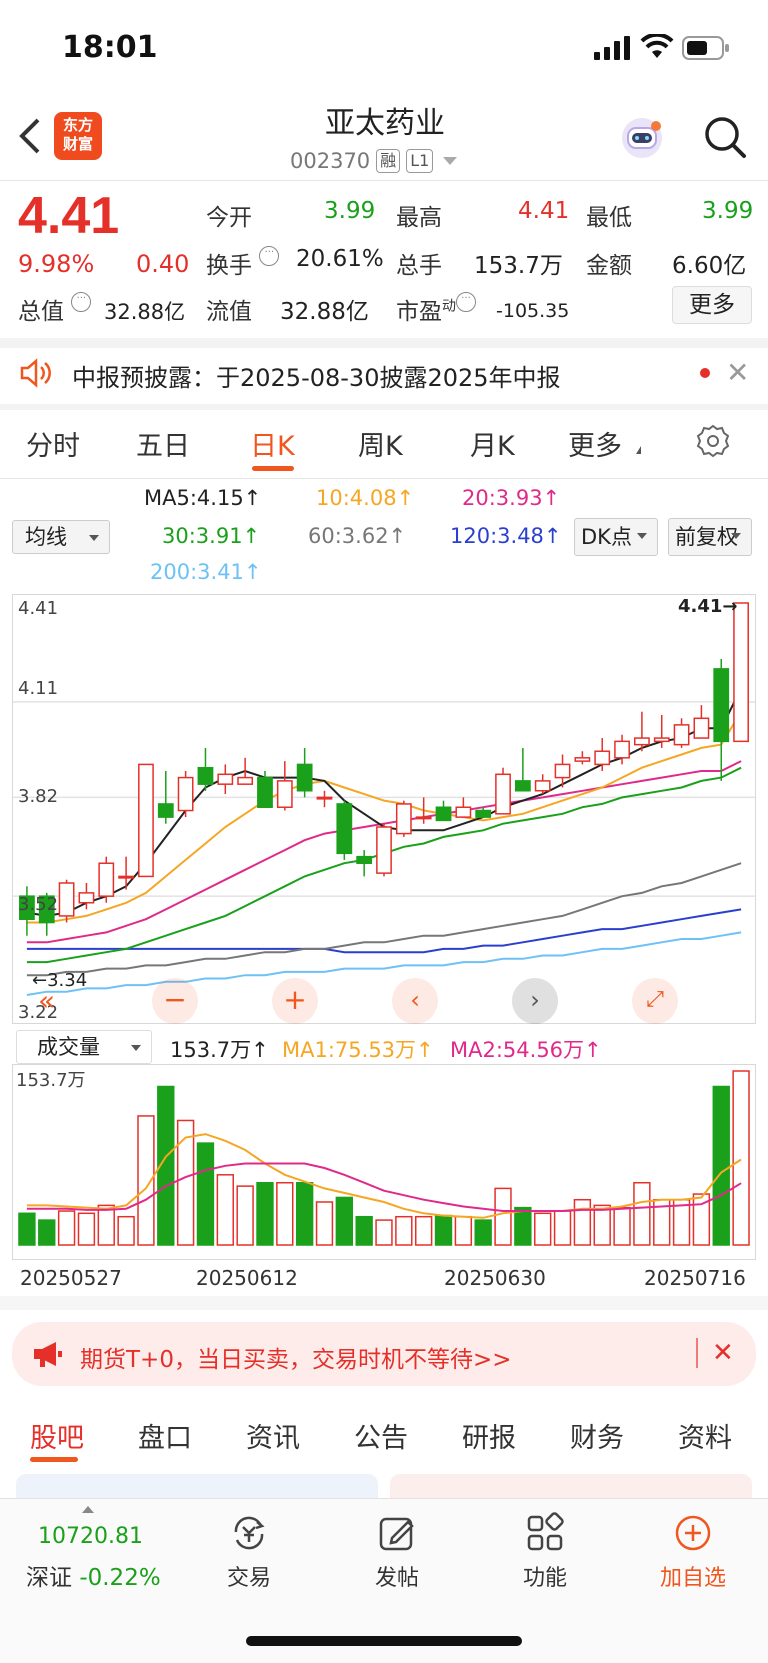  What do you see at coordinates (248, 1578) in the screenshot?
I see `nav-label: 交易` at bounding box center [248, 1578].